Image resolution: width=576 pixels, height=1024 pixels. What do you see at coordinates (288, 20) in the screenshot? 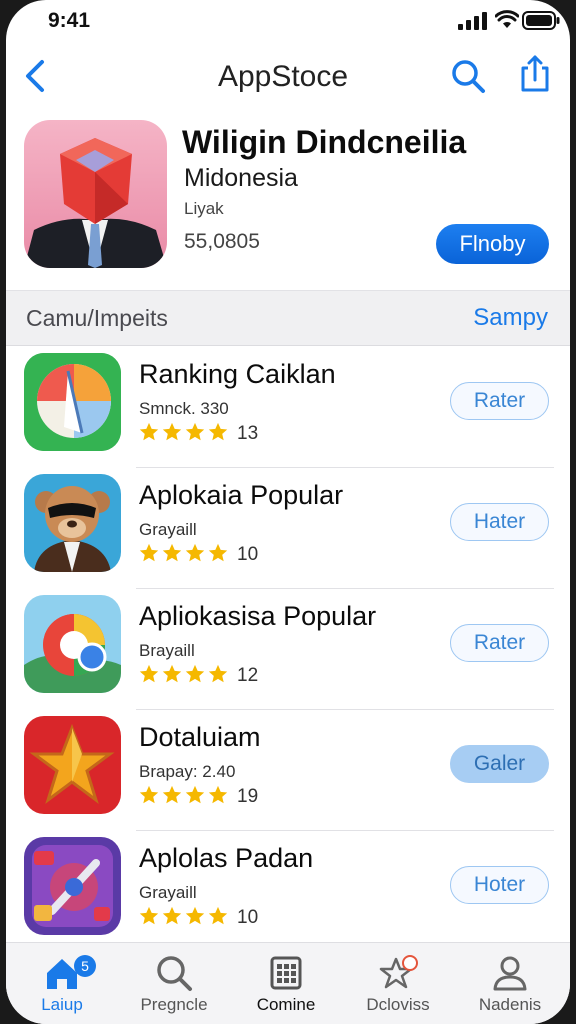
I see `status-bar: 9:41` at bounding box center [288, 20].